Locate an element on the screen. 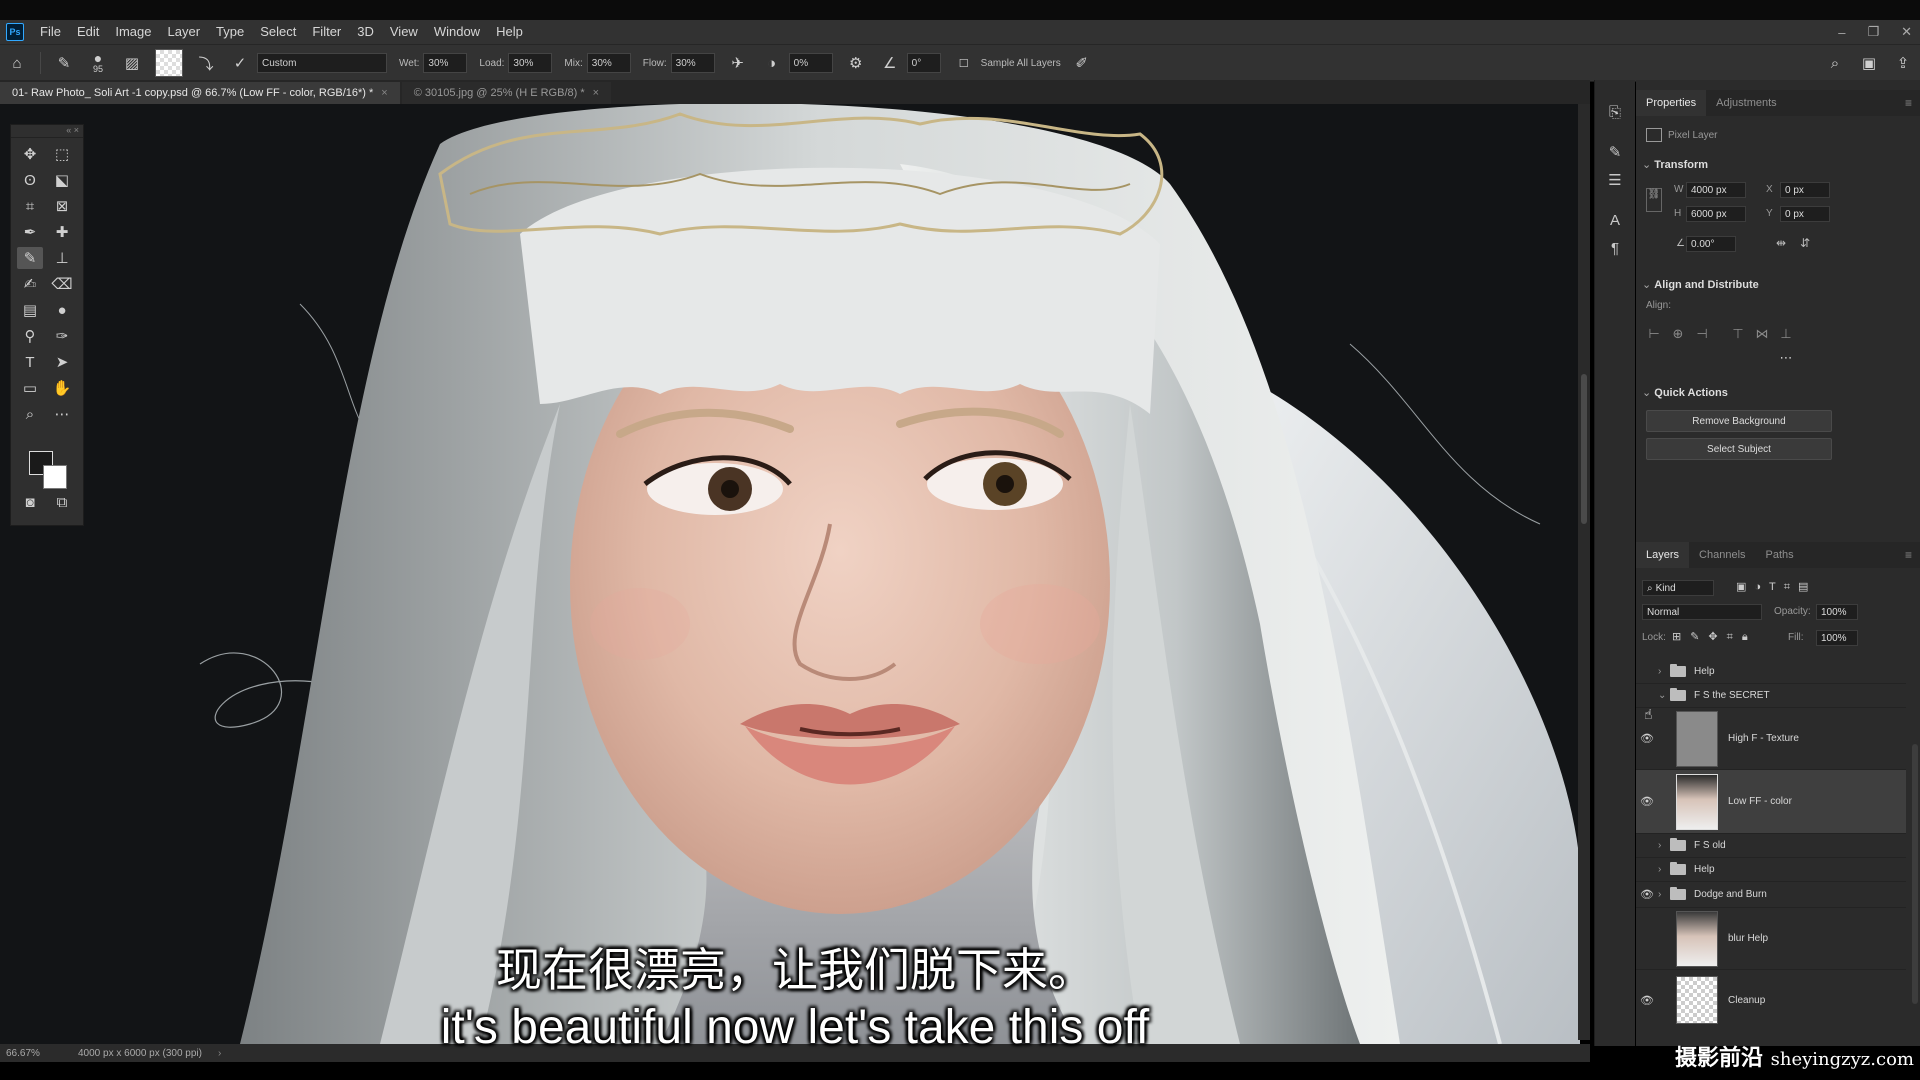  object-select-tool-icon: ⬕ is located at coordinates (62, 180).